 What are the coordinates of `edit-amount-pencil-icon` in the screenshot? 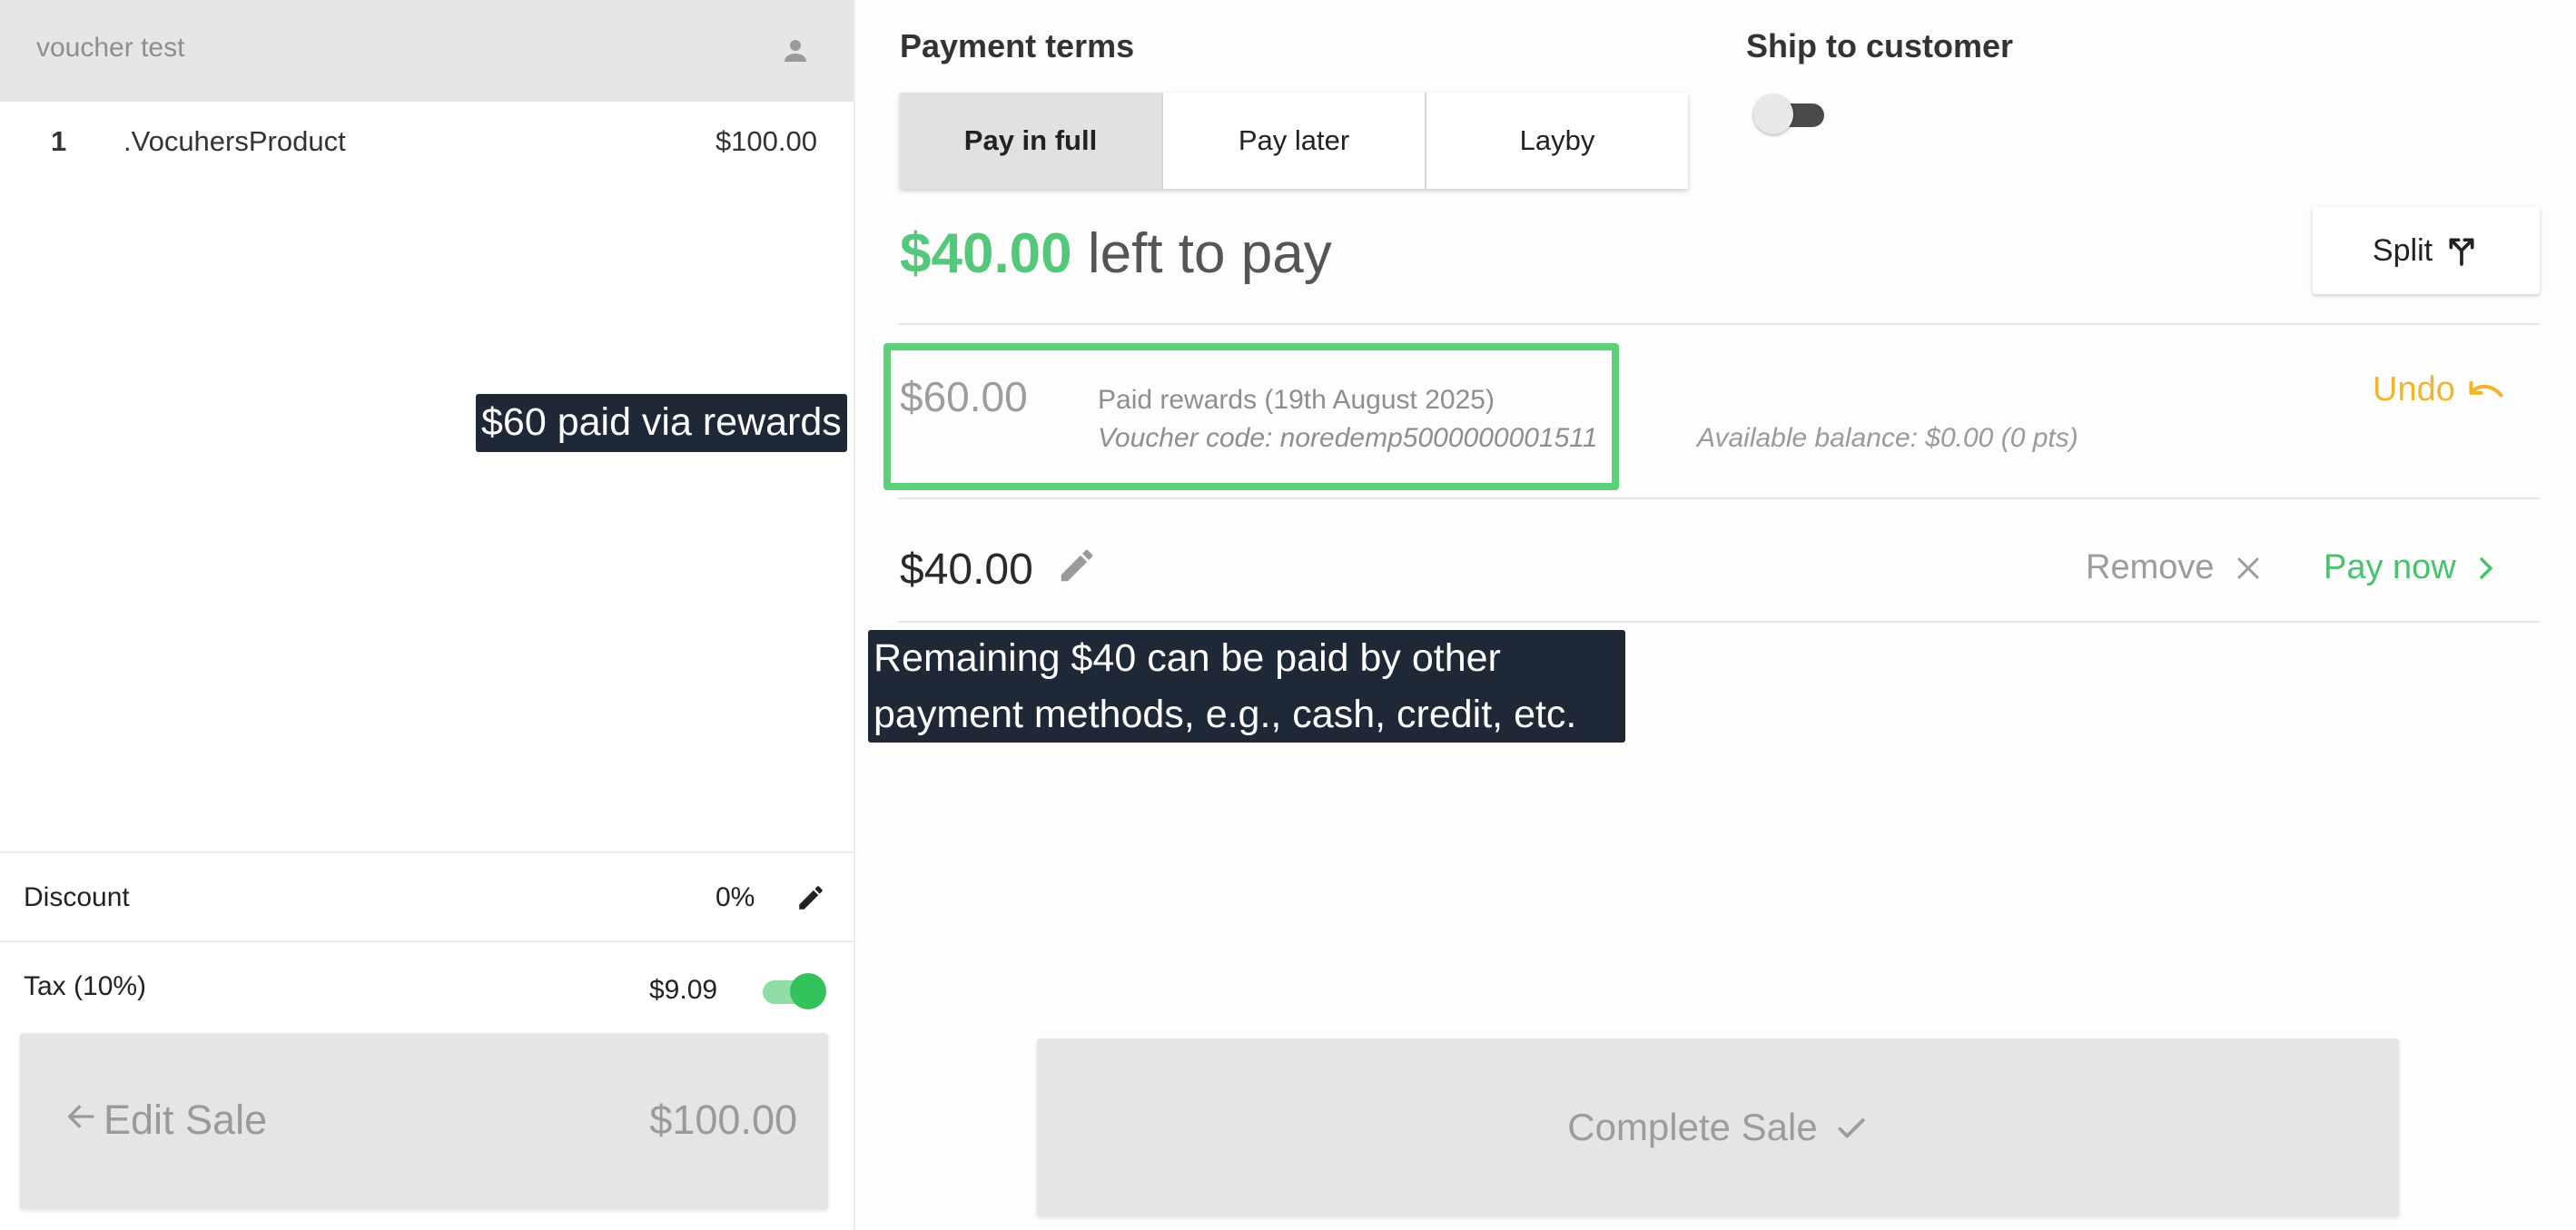 It's located at (1077, 565).